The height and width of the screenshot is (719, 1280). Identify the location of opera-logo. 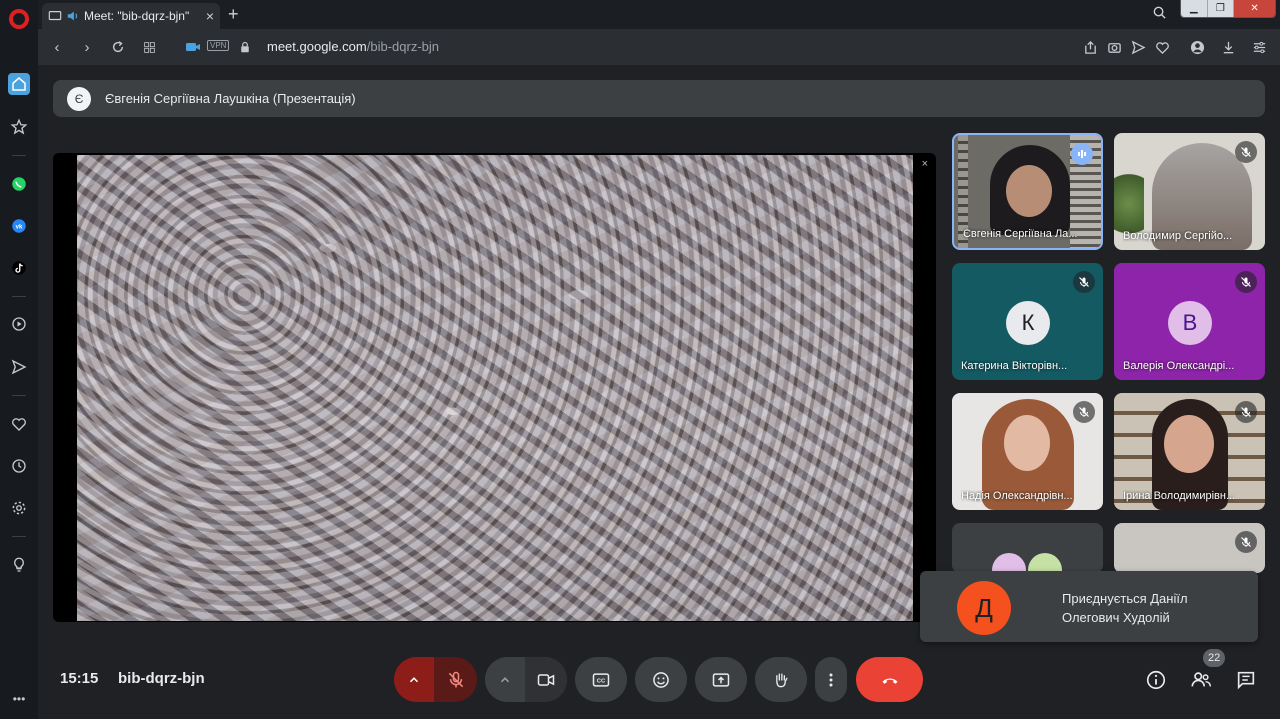
(19, 19).